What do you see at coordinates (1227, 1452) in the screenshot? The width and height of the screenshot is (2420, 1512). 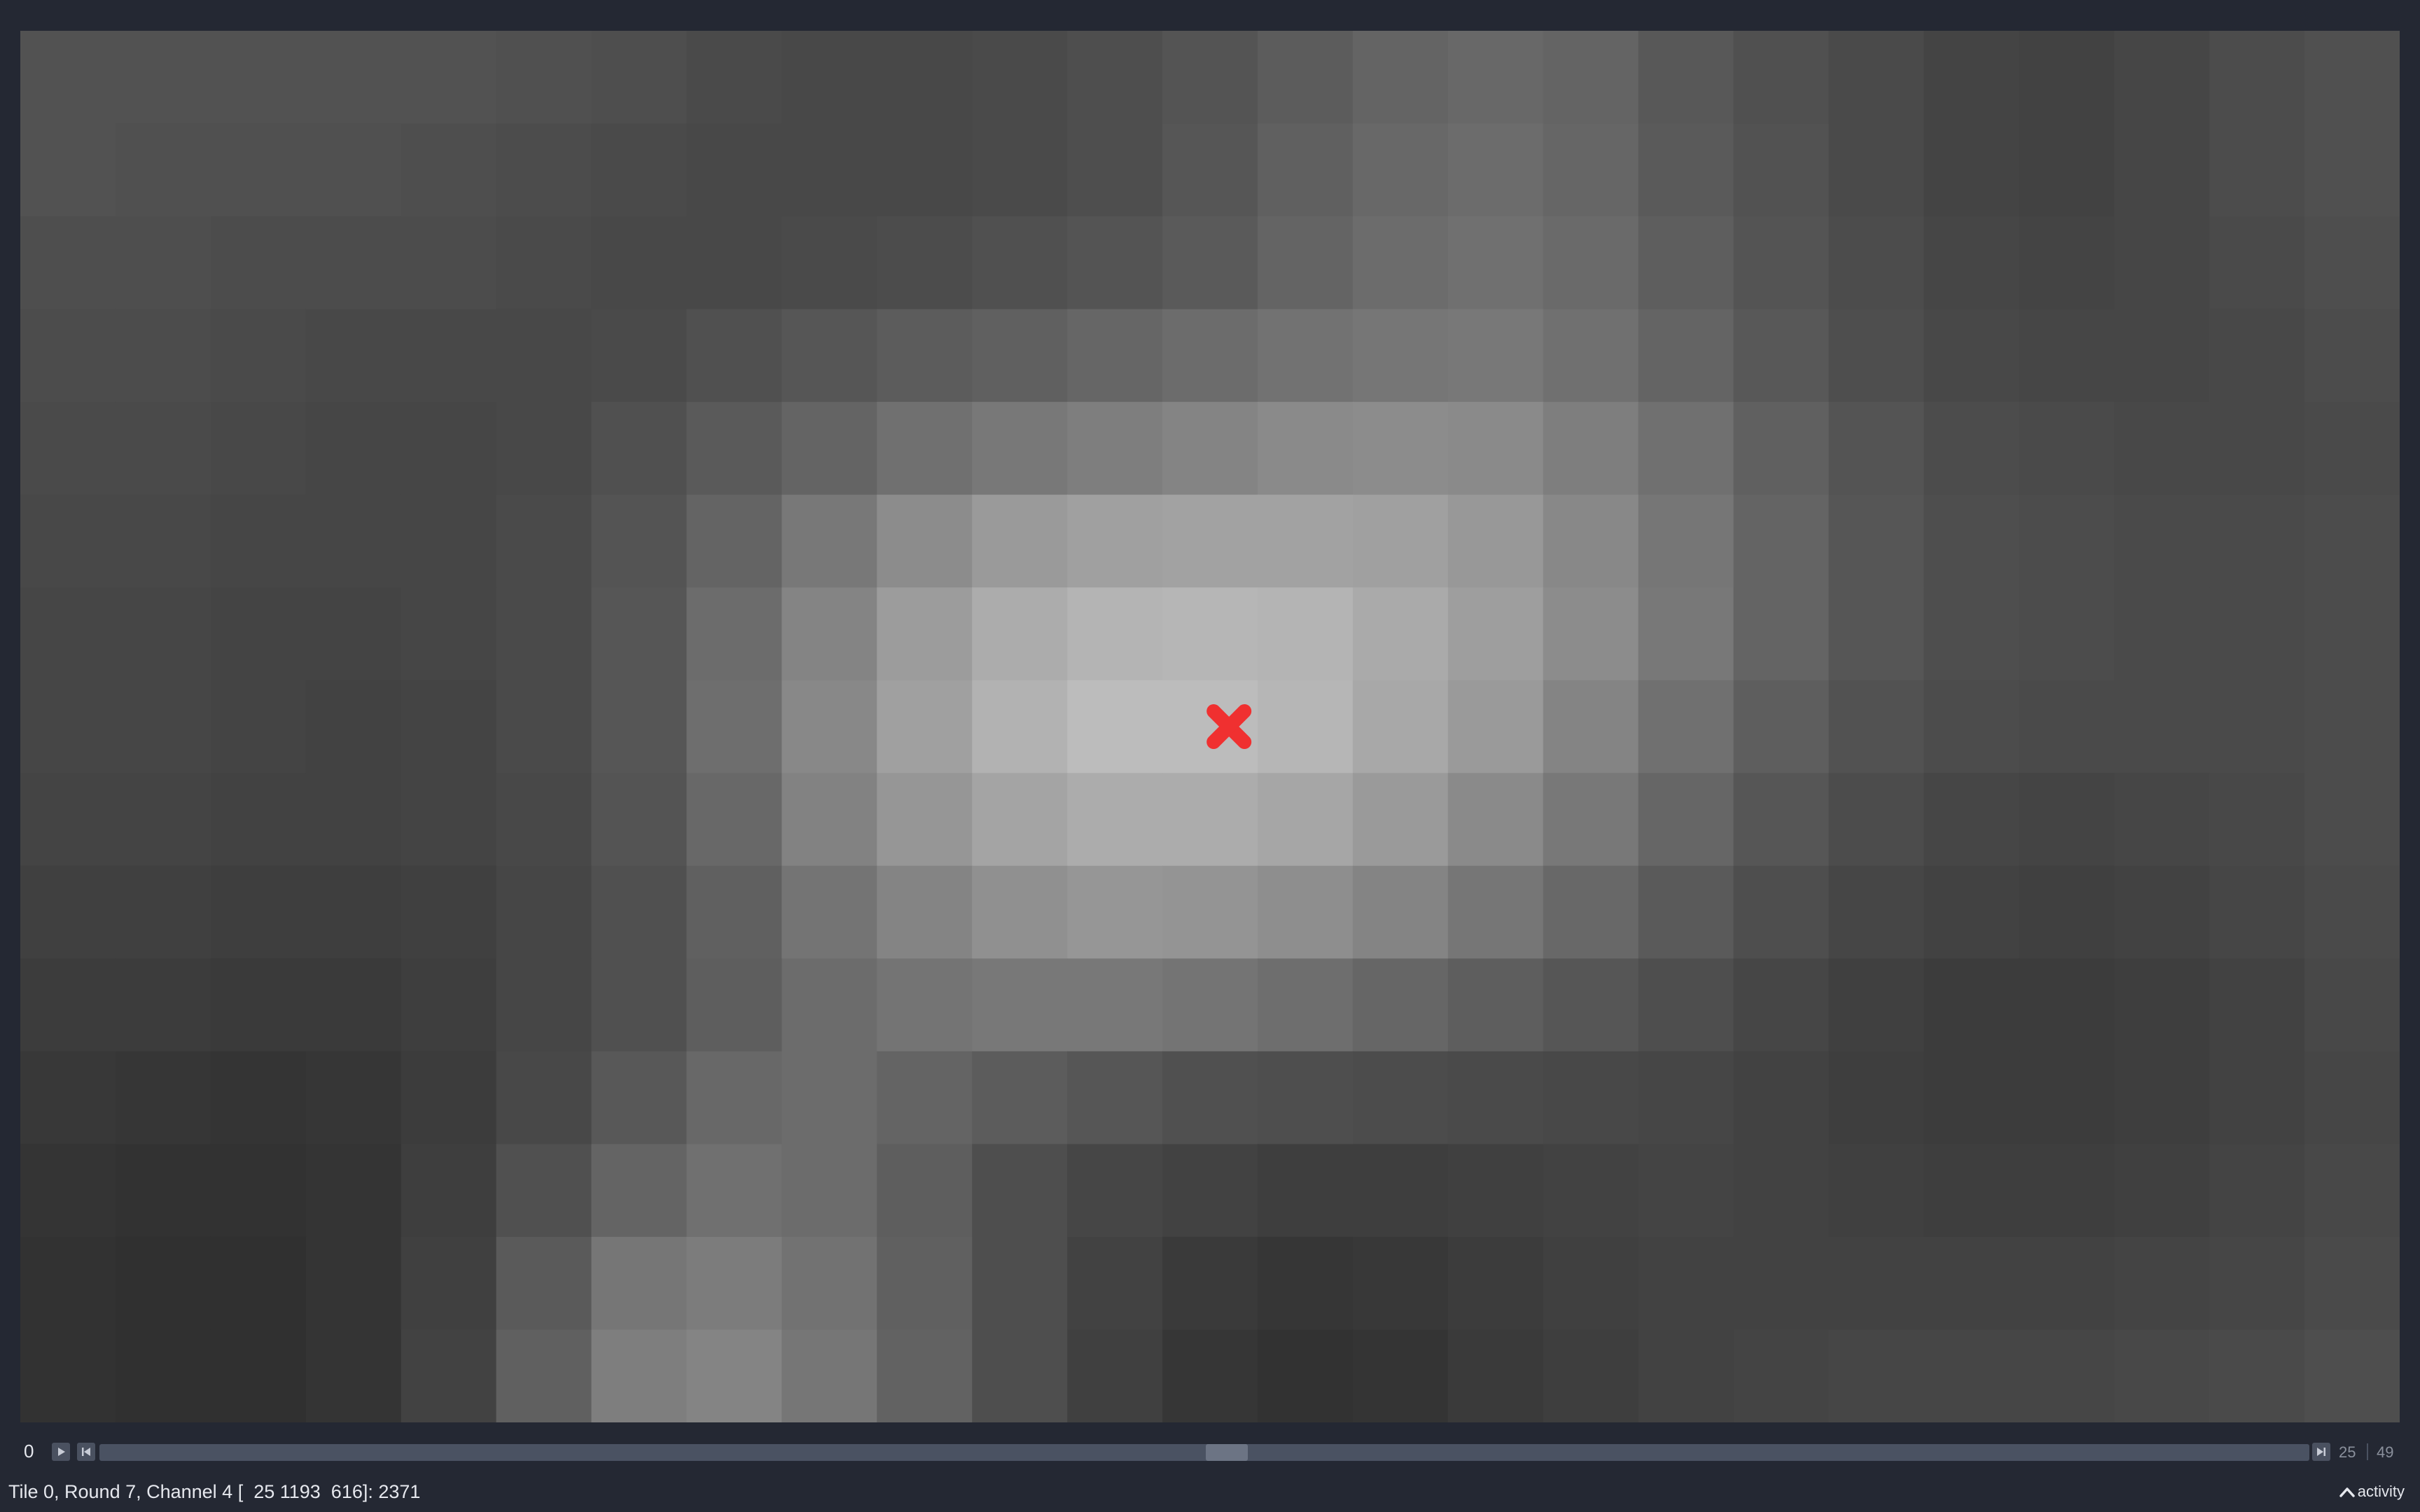 I see `frame-slider-thumb` at bounding box center [1227, 1452].